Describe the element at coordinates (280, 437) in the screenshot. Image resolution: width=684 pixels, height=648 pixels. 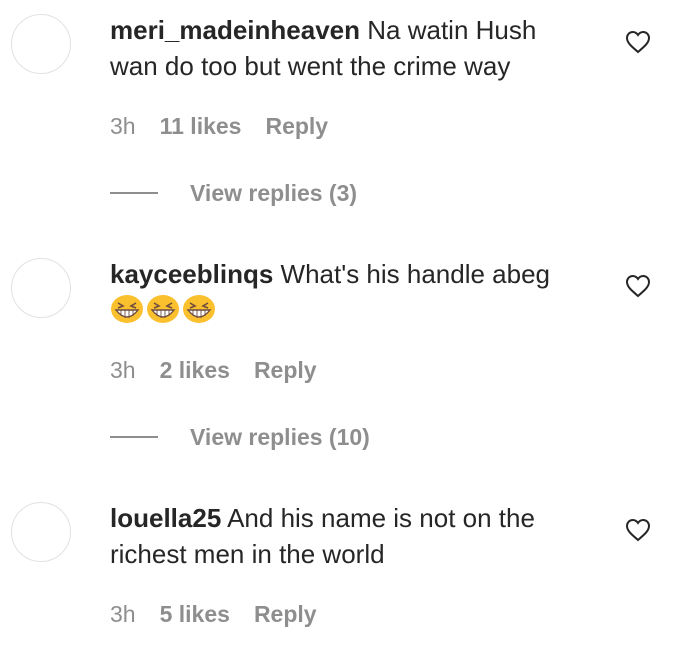
I see `view-replies-label: View replies (10)` at that location.